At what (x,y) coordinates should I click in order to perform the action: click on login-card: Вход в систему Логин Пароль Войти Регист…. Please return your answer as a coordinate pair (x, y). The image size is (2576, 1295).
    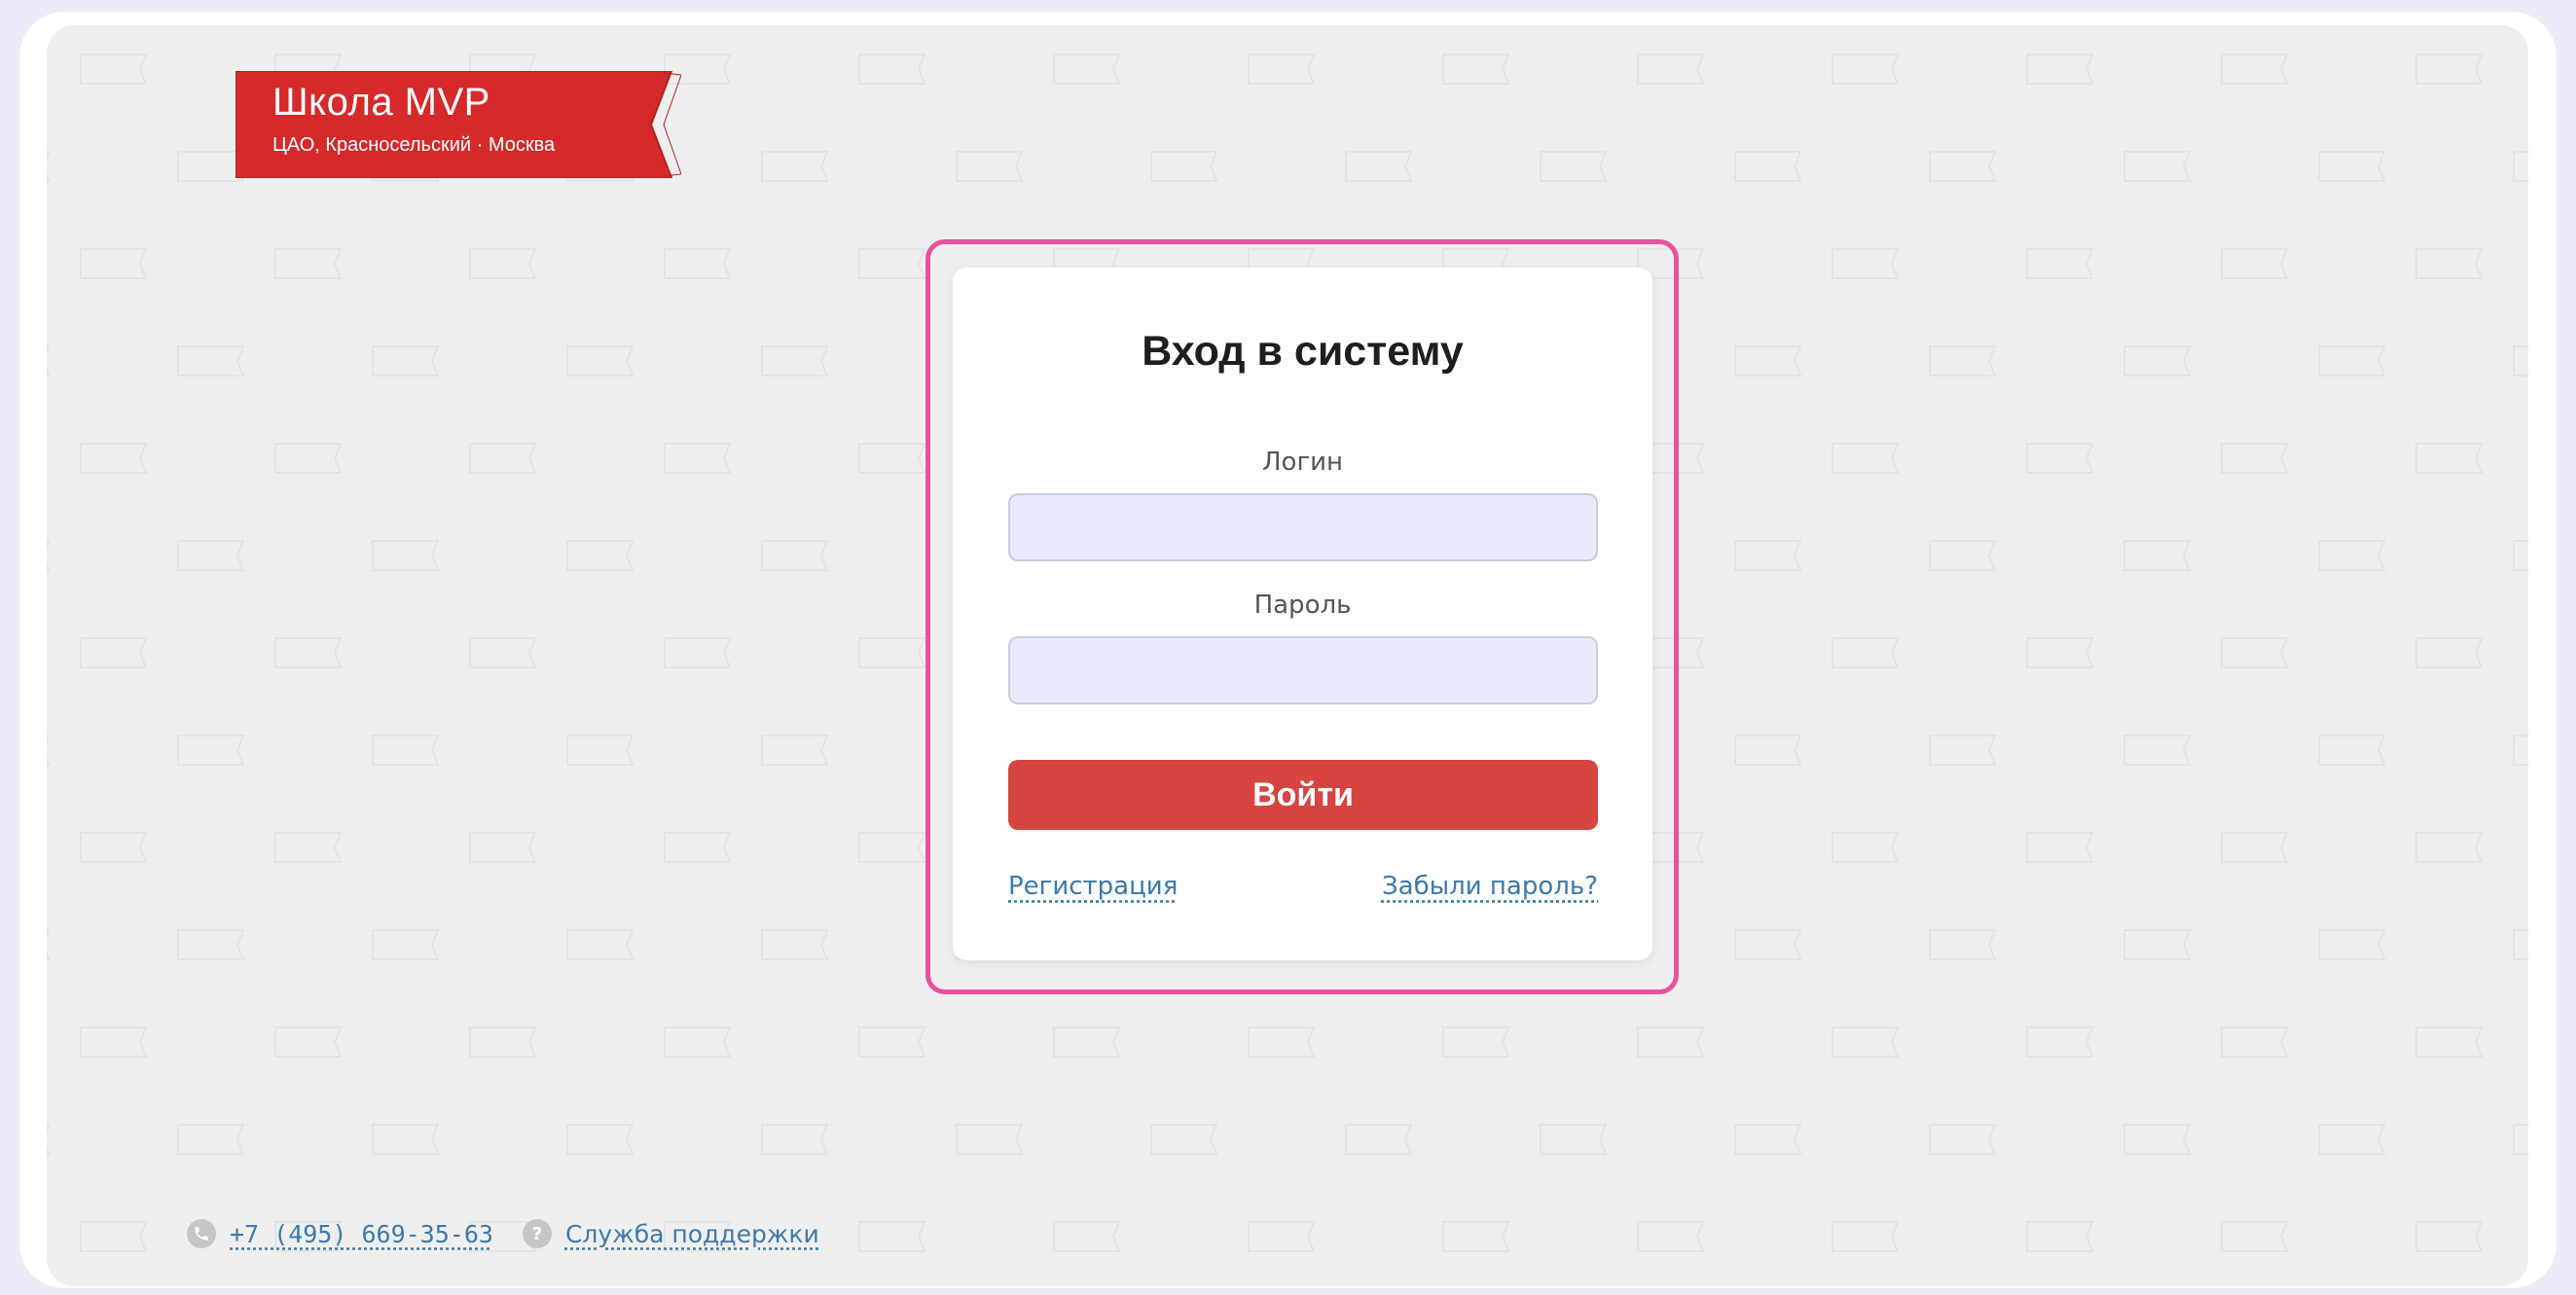
    Looking at the image, I should click on (1302, 614).